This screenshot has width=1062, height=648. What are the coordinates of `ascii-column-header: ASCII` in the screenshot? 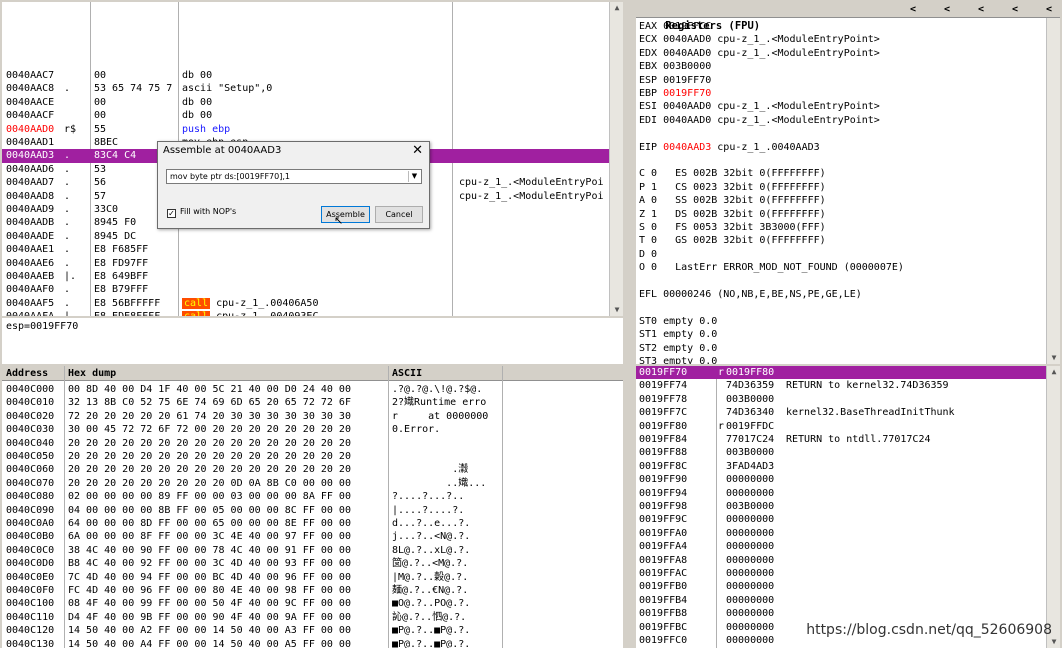 It's located at (407, 373).